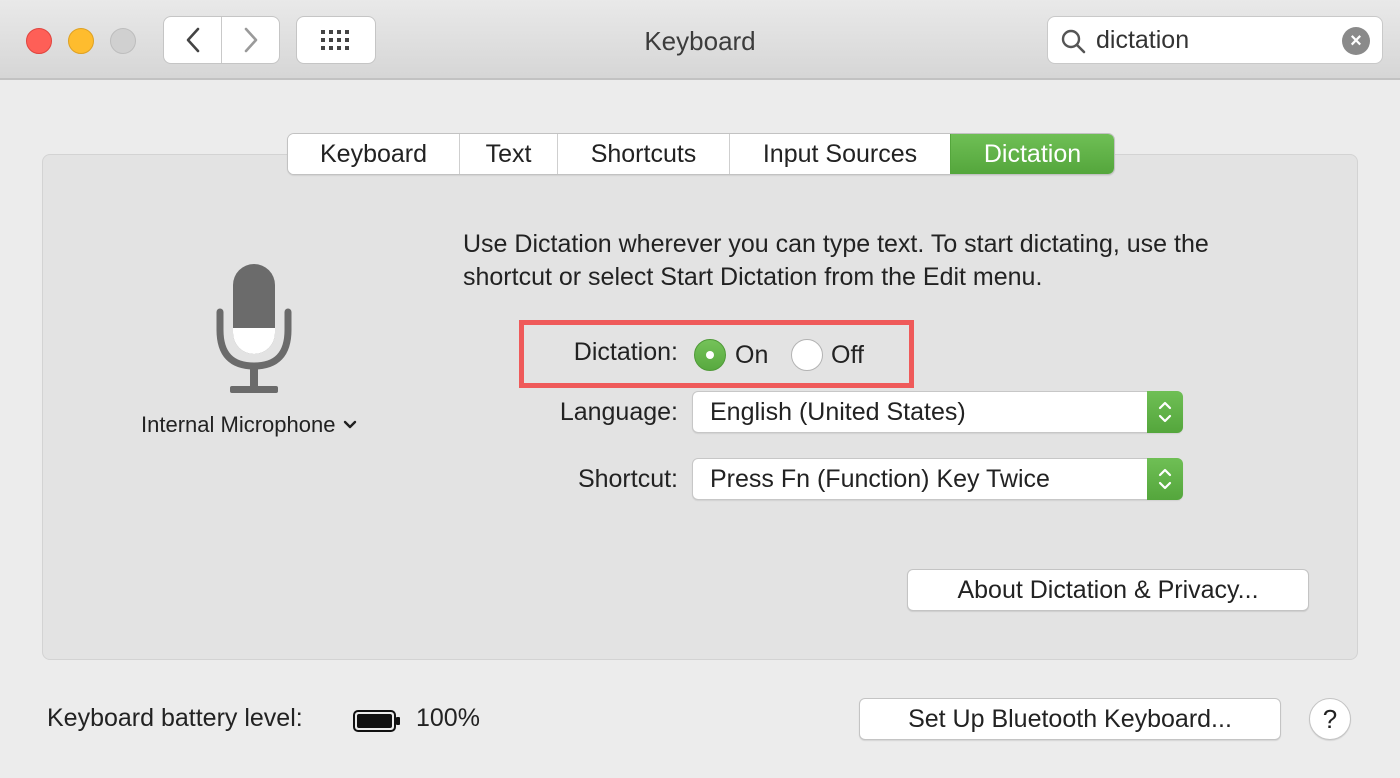  I want to click on chevron-down-icon, so click(350, 424).